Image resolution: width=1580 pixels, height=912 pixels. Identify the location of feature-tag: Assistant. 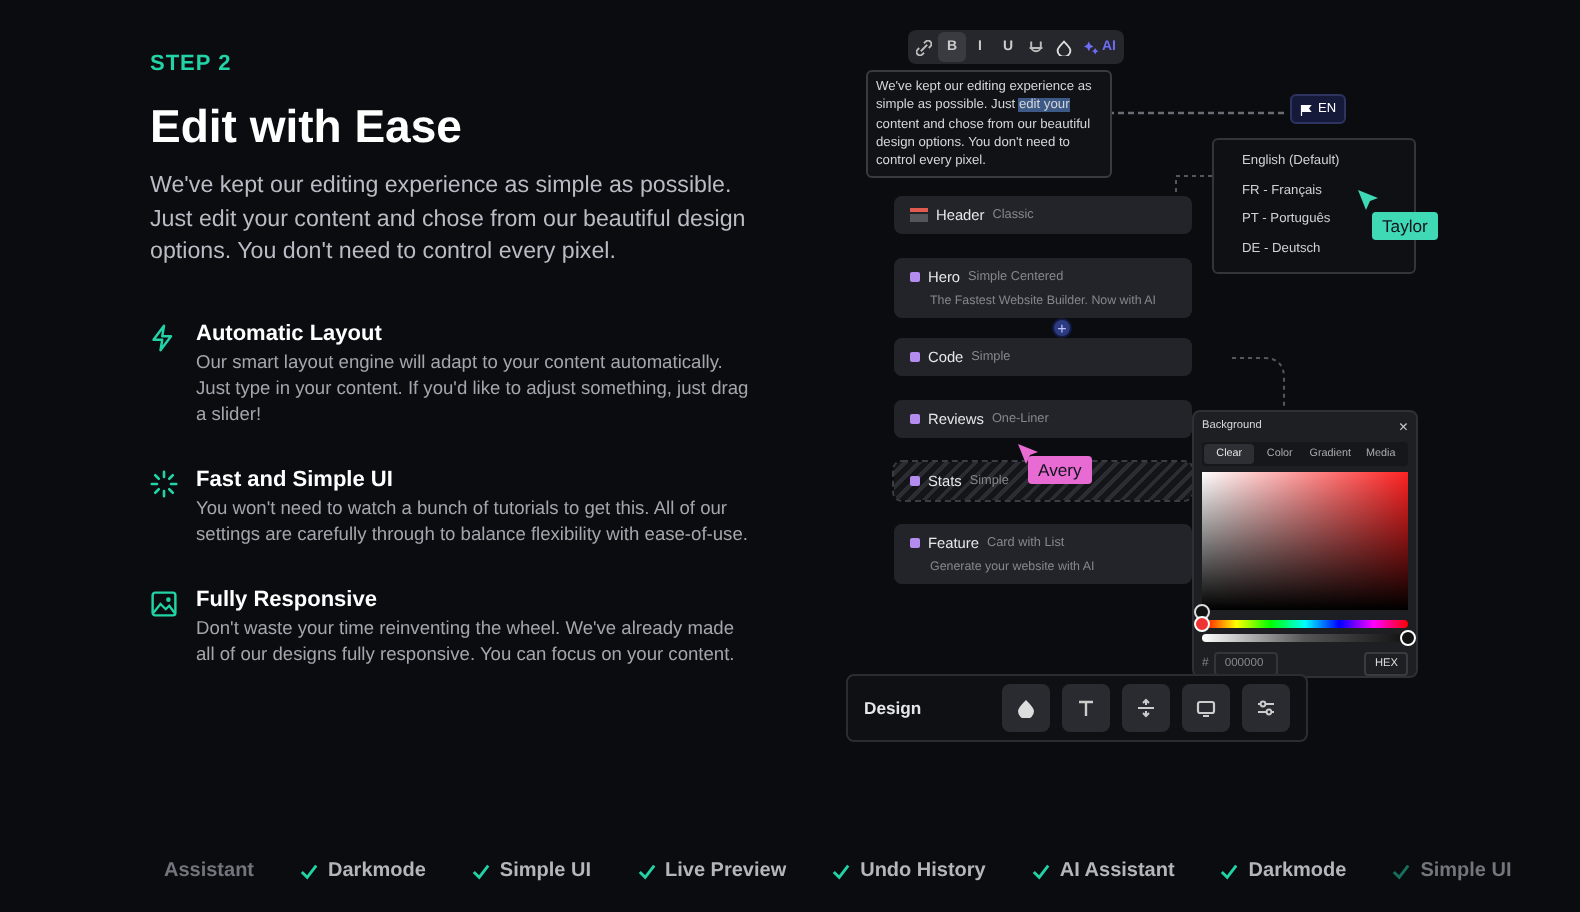
(209, 871).